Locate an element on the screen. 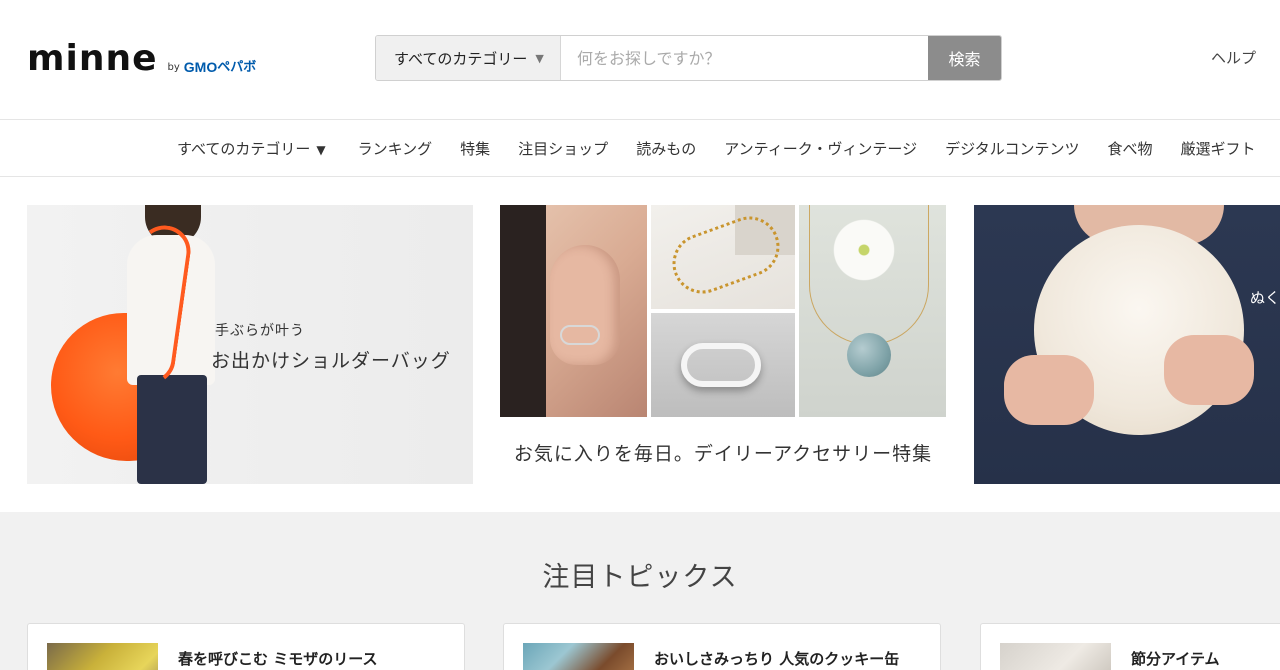 This screenshot has width=1280, height=670. nav-item-food: 食べ物 is located at coordinates (1130, 148).